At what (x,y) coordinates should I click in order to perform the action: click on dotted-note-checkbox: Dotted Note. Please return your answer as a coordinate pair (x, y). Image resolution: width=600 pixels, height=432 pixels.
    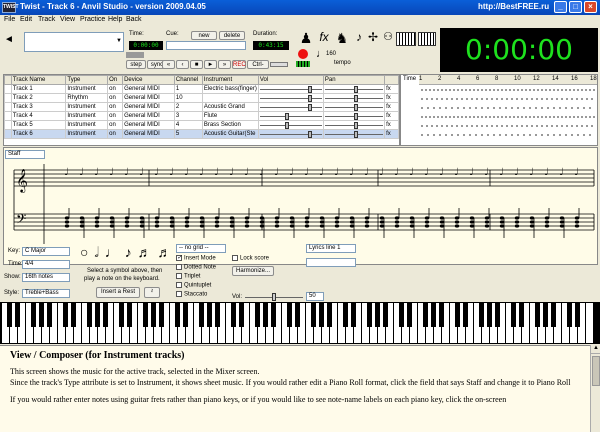
    Looking at the image, I should click on (196, 267).